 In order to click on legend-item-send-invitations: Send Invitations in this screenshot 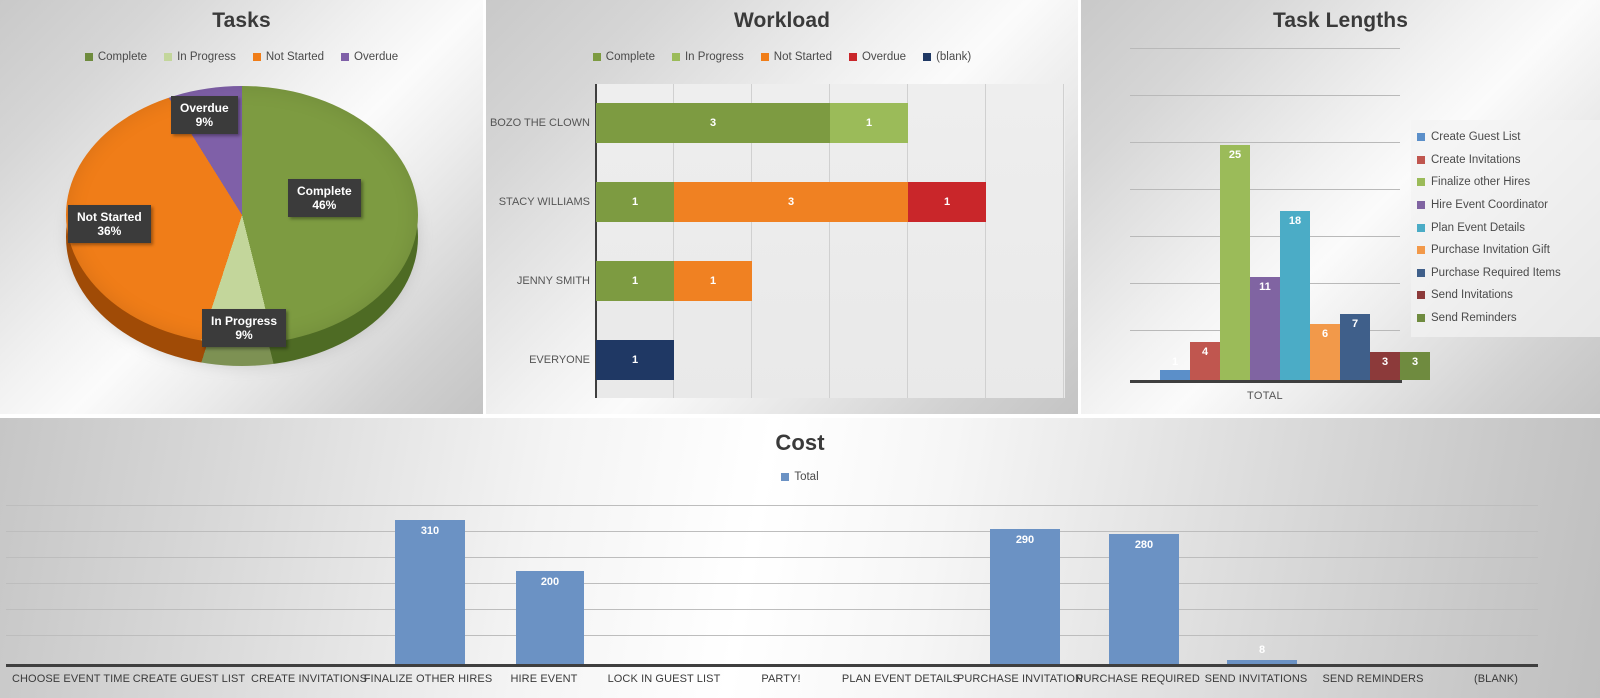, I will do `click(1508, 295)`.